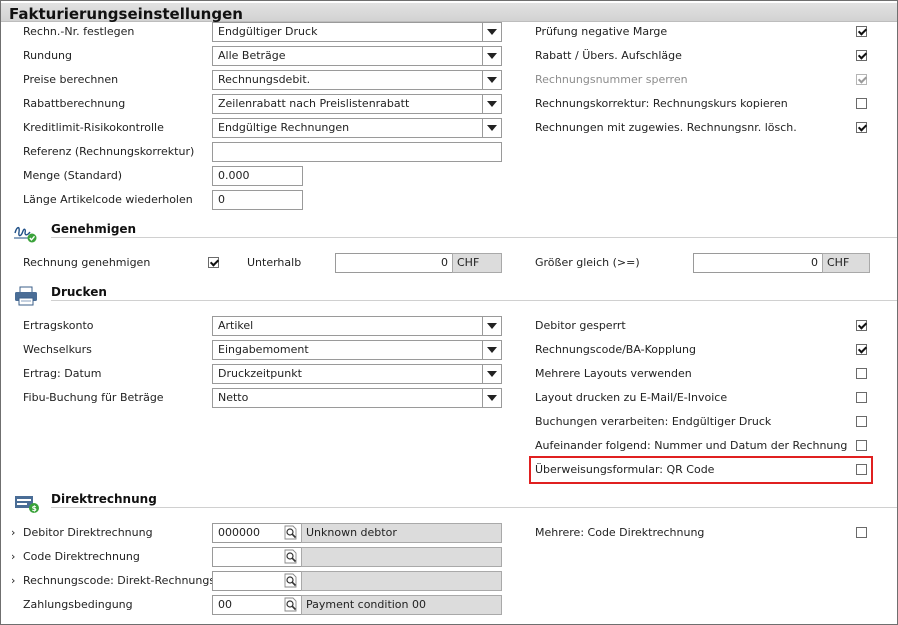 Image resolution: width=898 pixels, height=625 pixels. What do you see at coordinates (357, 56) in the screenshot?
I see `rundung-select: Alle Beträge` at bounding box center [357, 56].